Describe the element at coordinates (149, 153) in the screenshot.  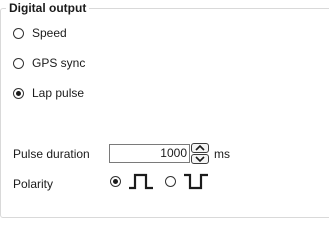
I see `pulse-duration-input: 1000` at that location.